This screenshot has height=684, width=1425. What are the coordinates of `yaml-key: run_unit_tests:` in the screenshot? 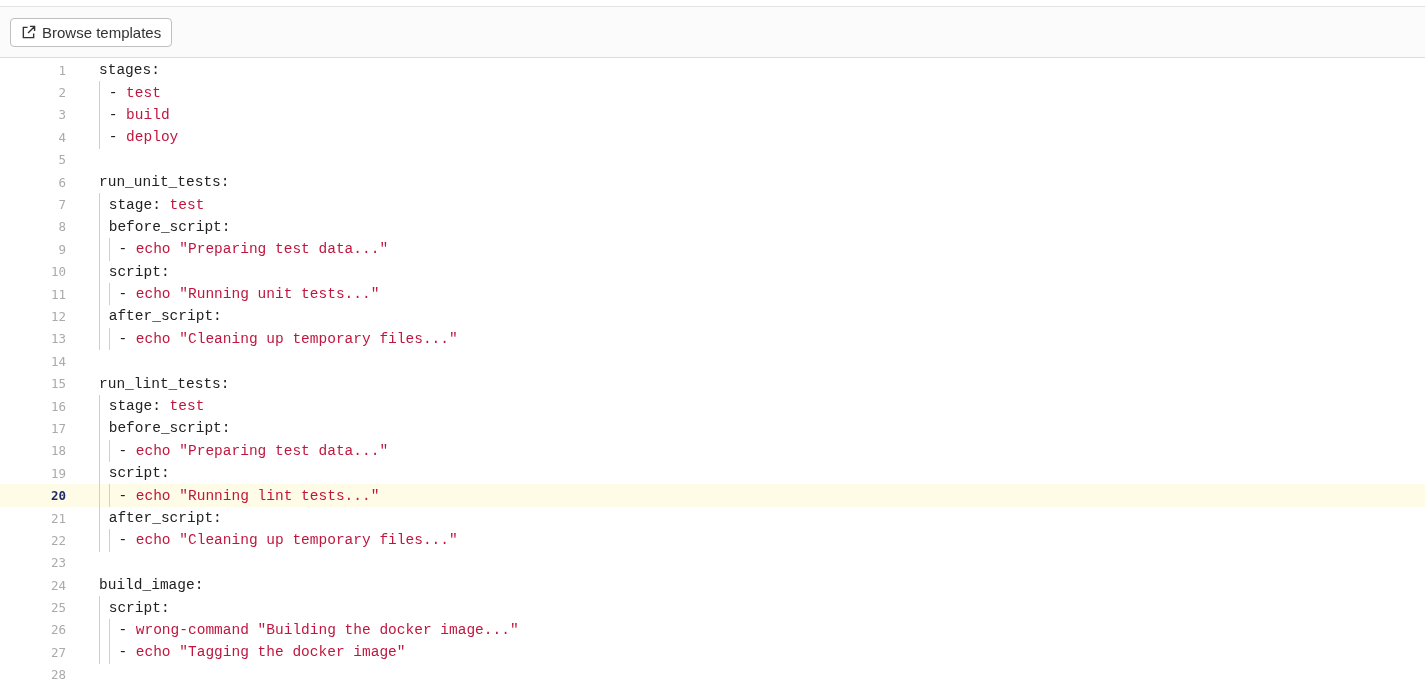 It's located at (164, 182).